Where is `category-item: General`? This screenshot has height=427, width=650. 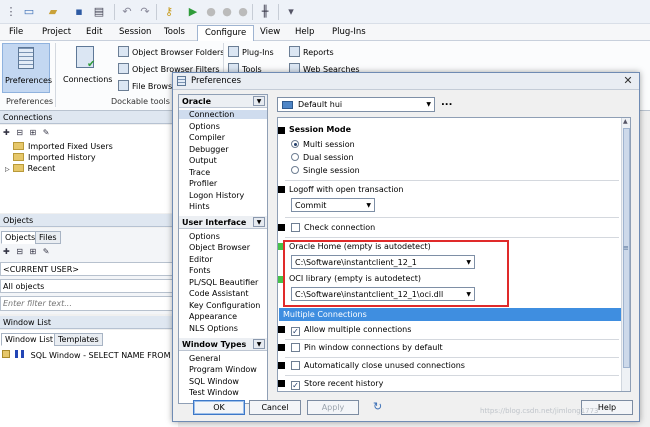 category-item: General is located at coordinates (205, 358).